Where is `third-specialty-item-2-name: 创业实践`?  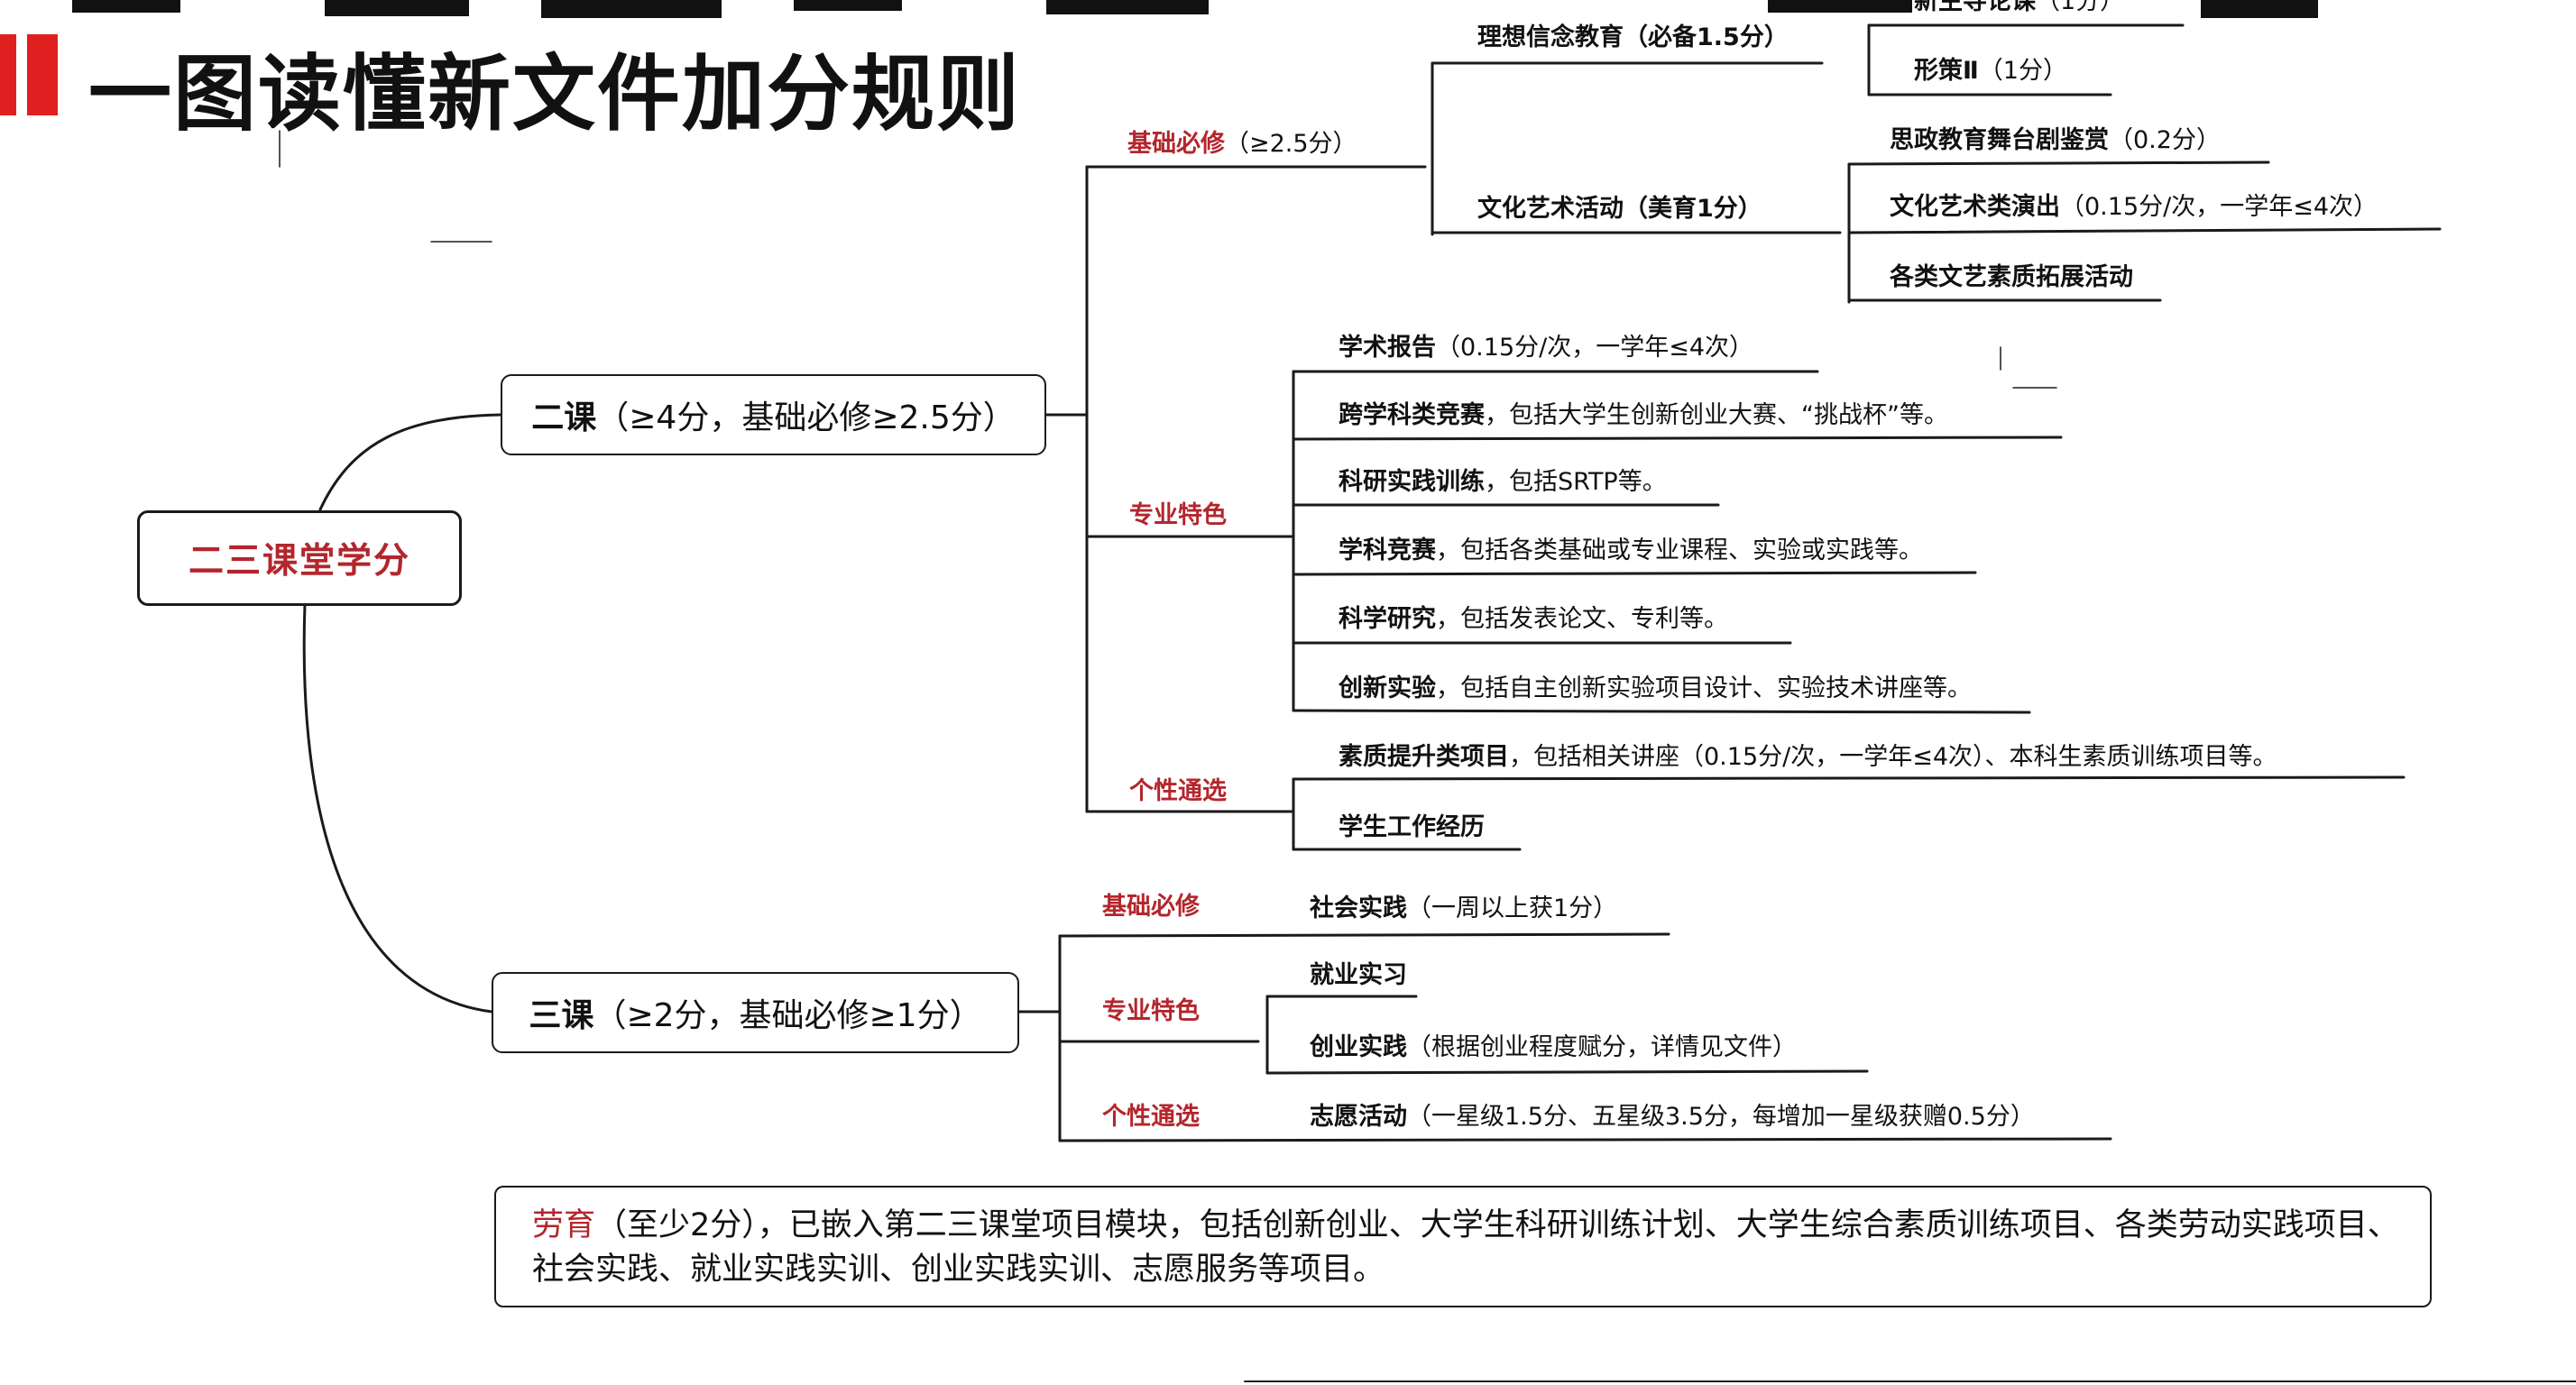 third-specialty-item-2-name: 创业实践 is located at coordinates (1359, 1047).